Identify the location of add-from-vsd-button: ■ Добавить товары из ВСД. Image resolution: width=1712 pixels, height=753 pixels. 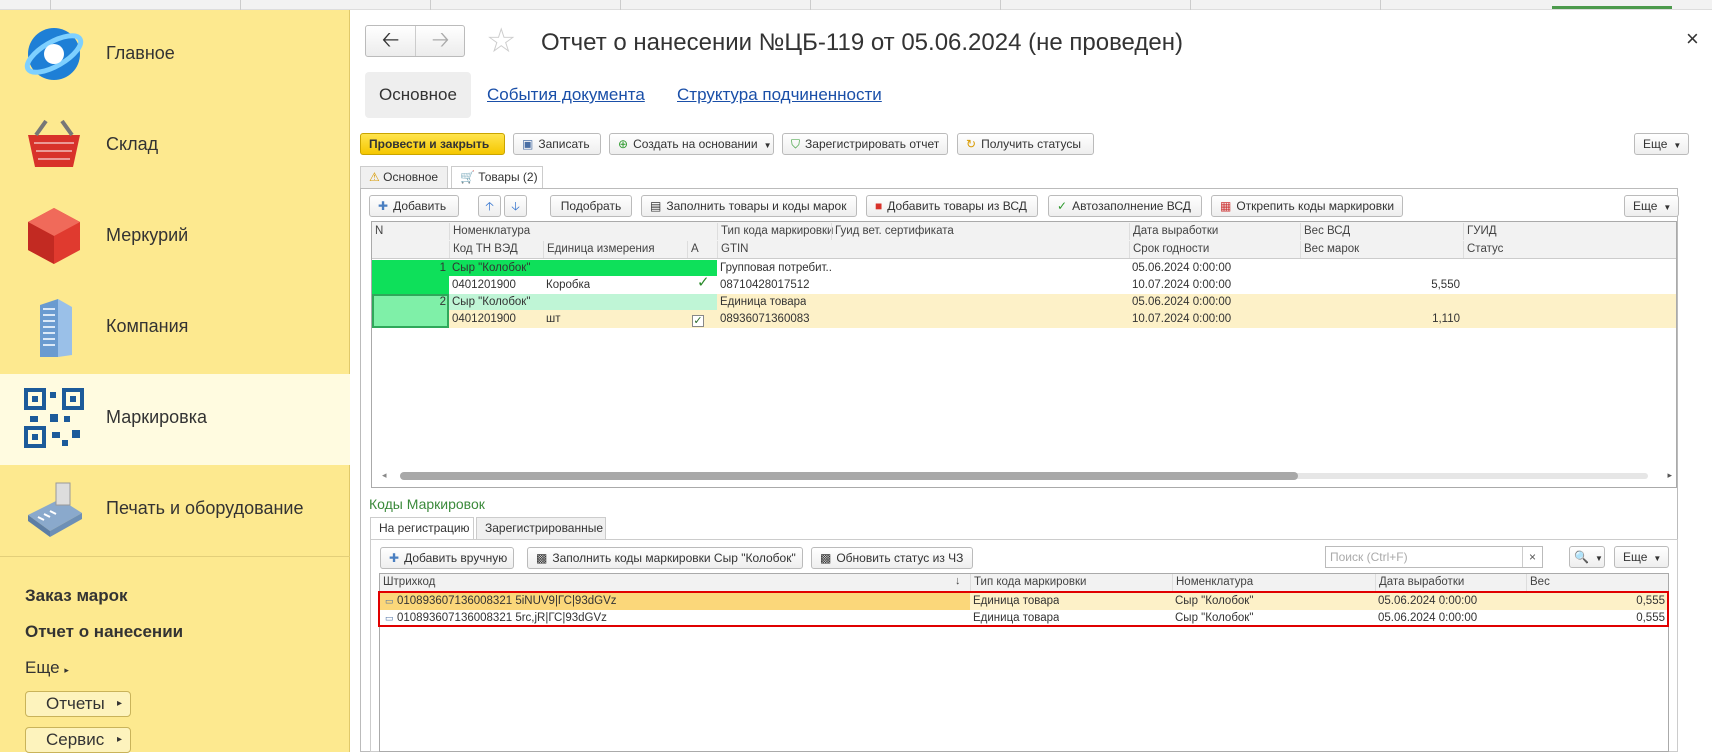
(952, 206).